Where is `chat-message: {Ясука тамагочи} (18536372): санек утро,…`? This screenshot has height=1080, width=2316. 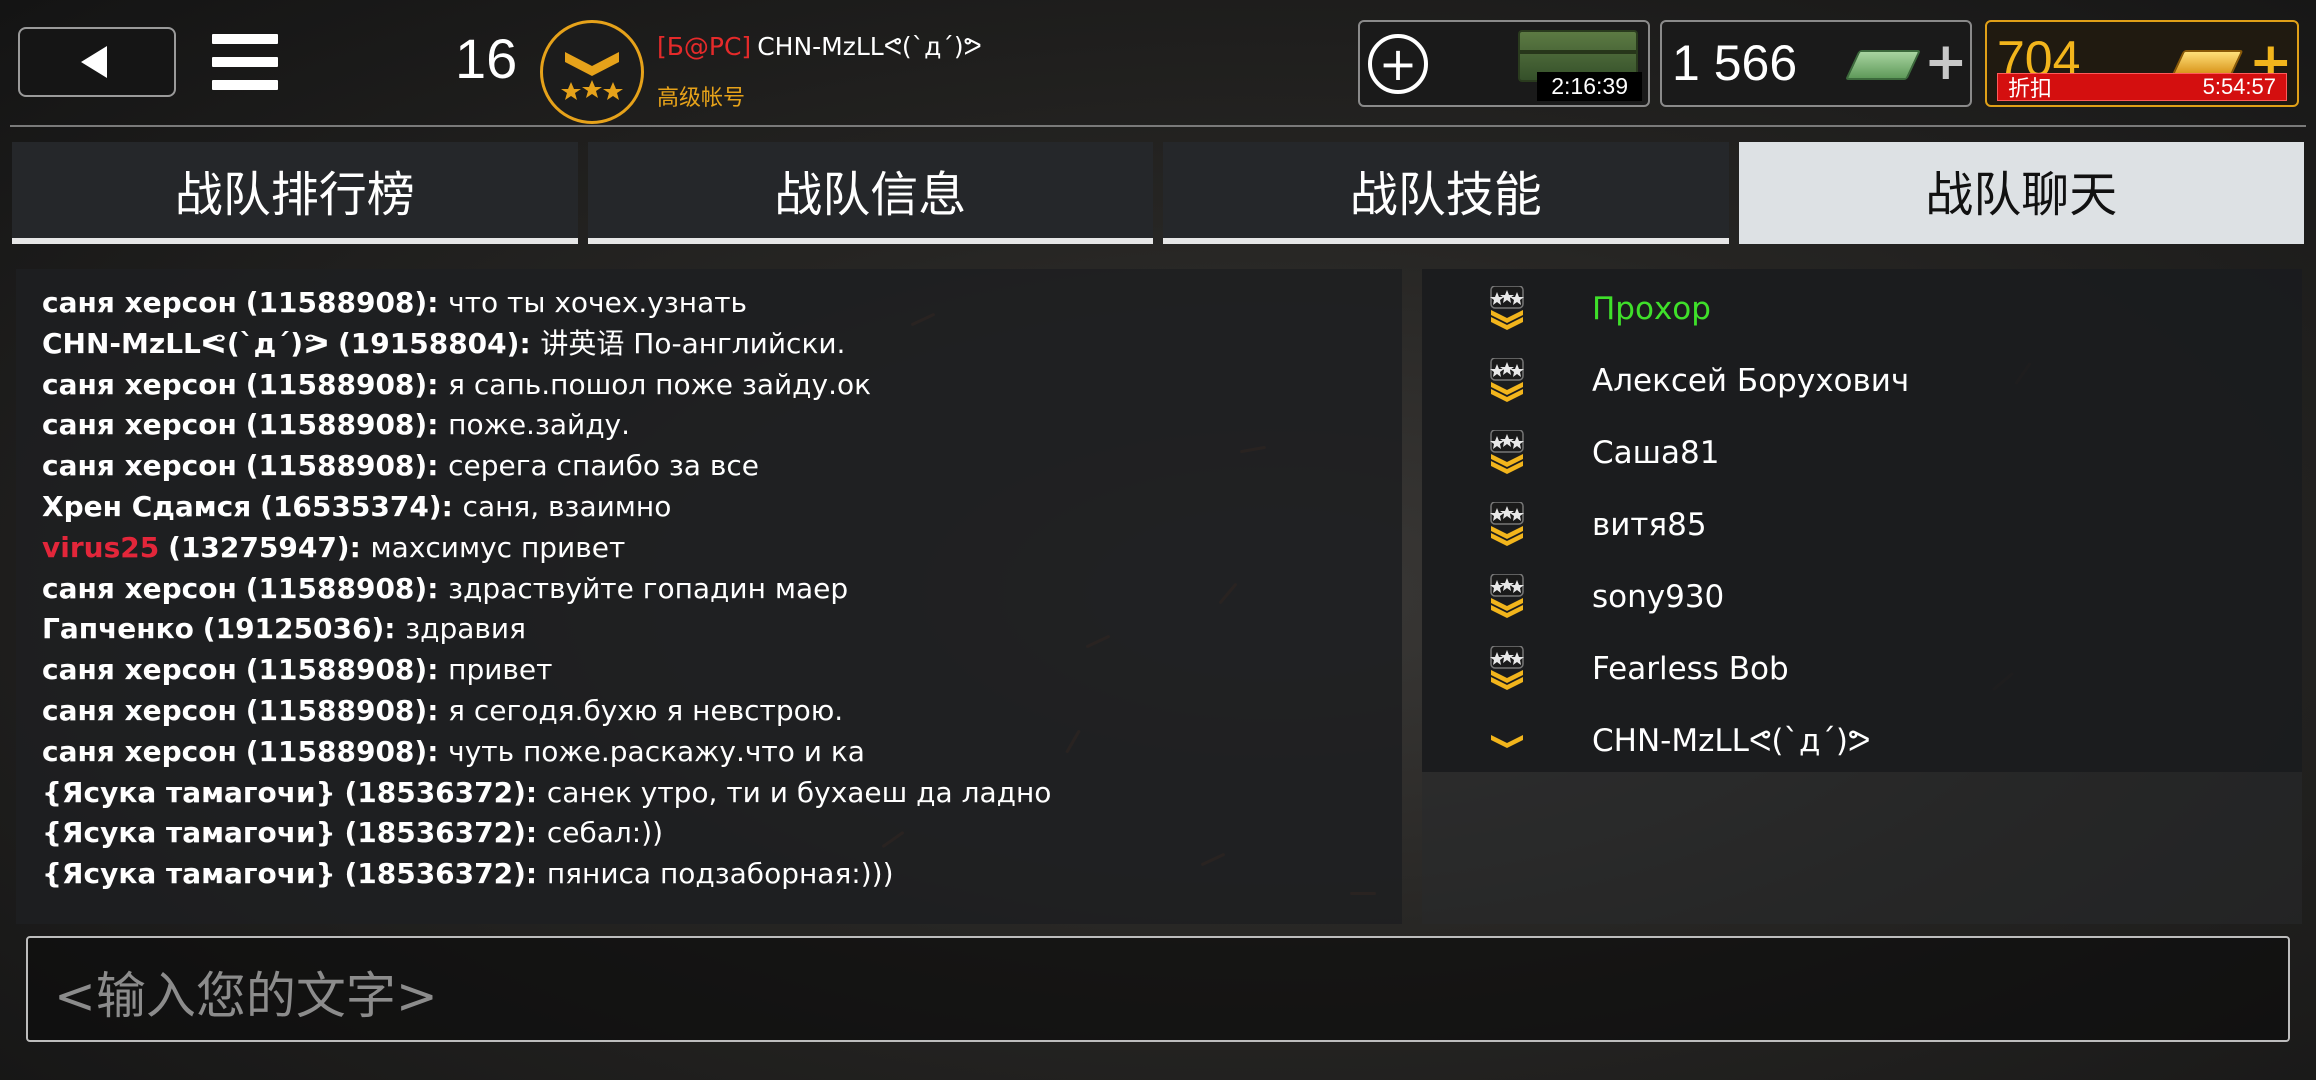 chat-message: {Ясука тамагочи} (18536372): санек утро,… is located at coordinates (709, 793).